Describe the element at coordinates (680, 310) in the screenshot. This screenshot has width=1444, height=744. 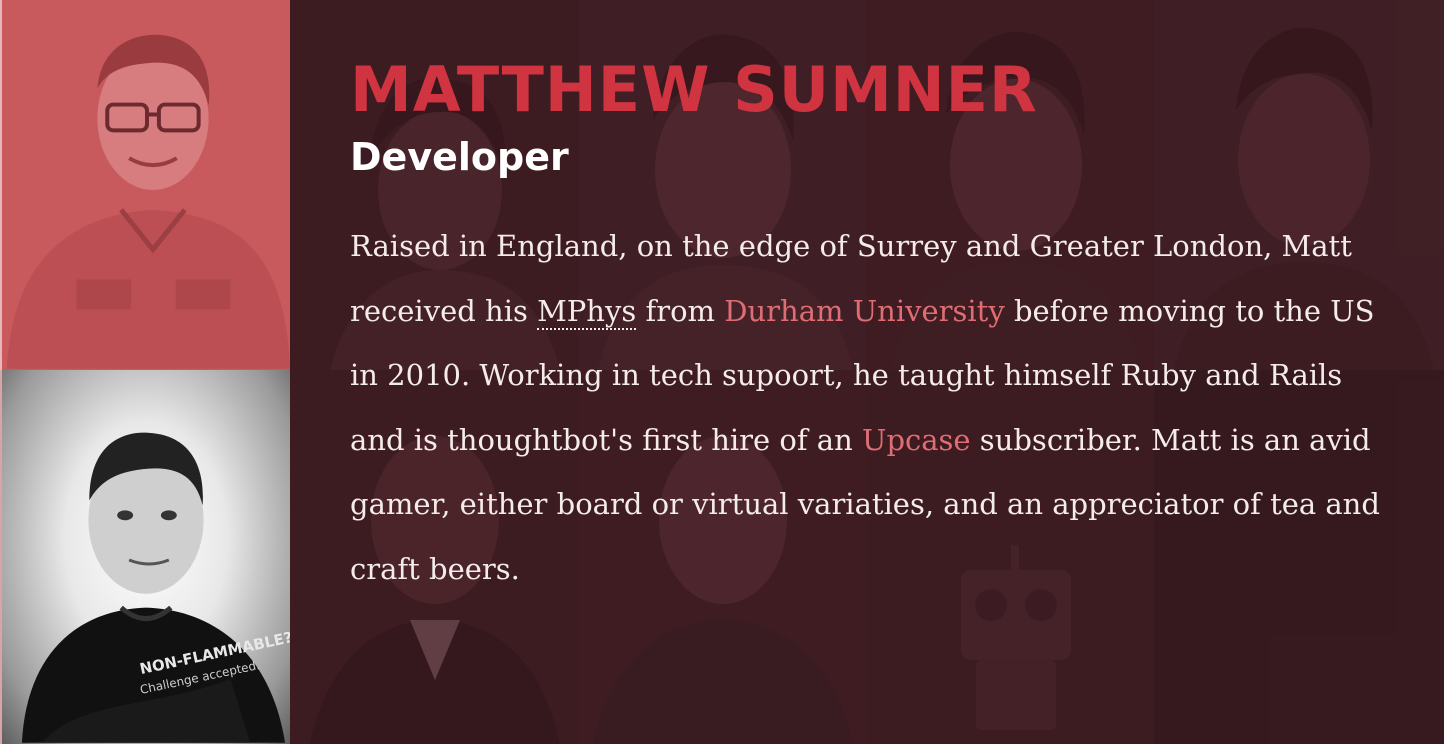
I see `bio-text-part: from` at that location.